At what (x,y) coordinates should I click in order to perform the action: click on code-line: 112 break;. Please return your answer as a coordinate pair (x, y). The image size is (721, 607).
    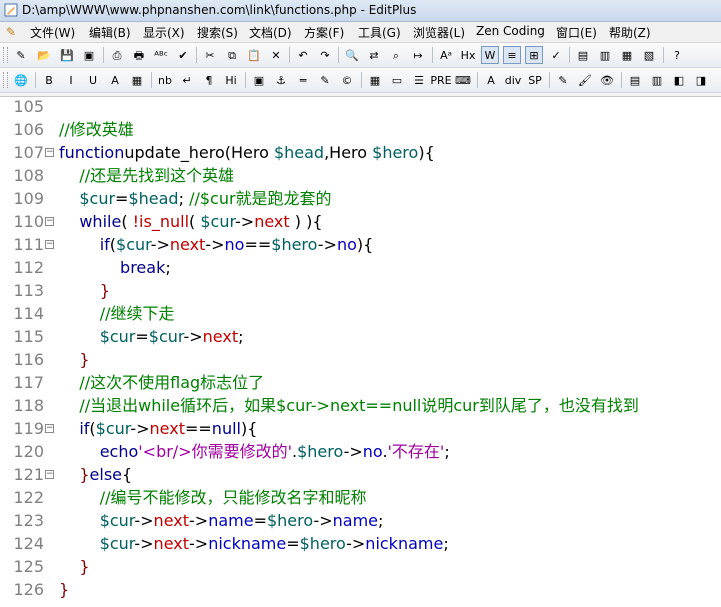
    Looking at the image, I should click on (360, 267).